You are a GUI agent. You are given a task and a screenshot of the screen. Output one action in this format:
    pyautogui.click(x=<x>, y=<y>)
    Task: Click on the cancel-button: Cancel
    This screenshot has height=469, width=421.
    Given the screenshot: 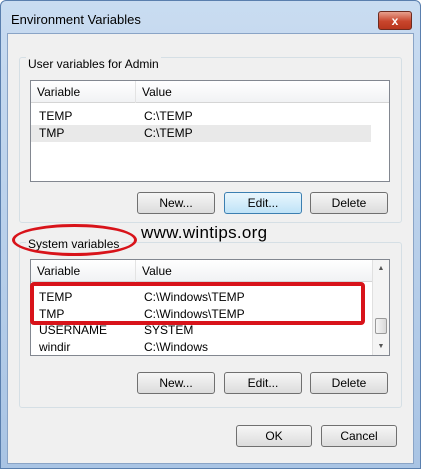 What is the action you would take?
    pyautogui.click(x=359, y=436)
    